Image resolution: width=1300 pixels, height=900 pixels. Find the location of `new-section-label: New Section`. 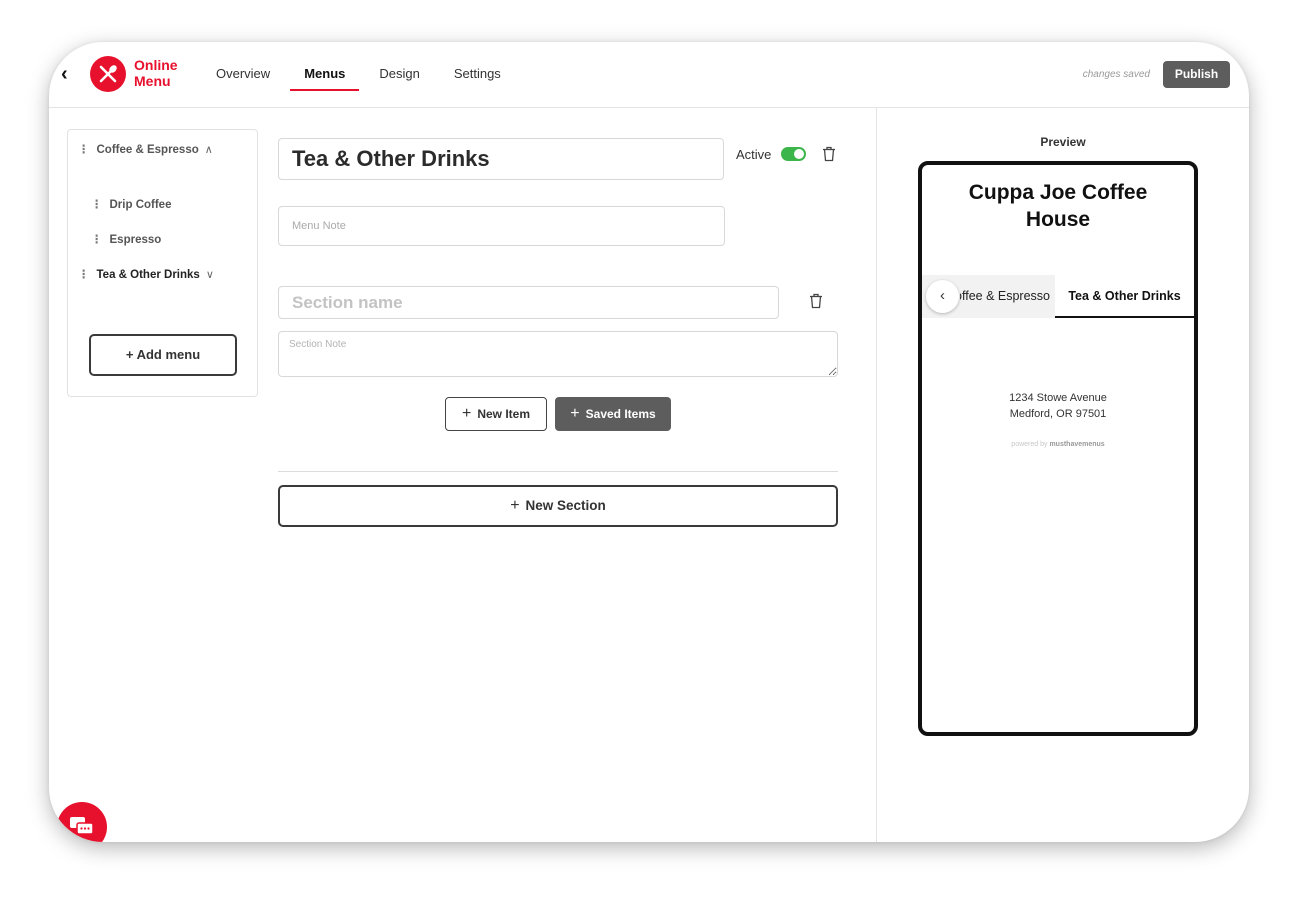

new-section-label: New Section is located at coordinates (565, 505).